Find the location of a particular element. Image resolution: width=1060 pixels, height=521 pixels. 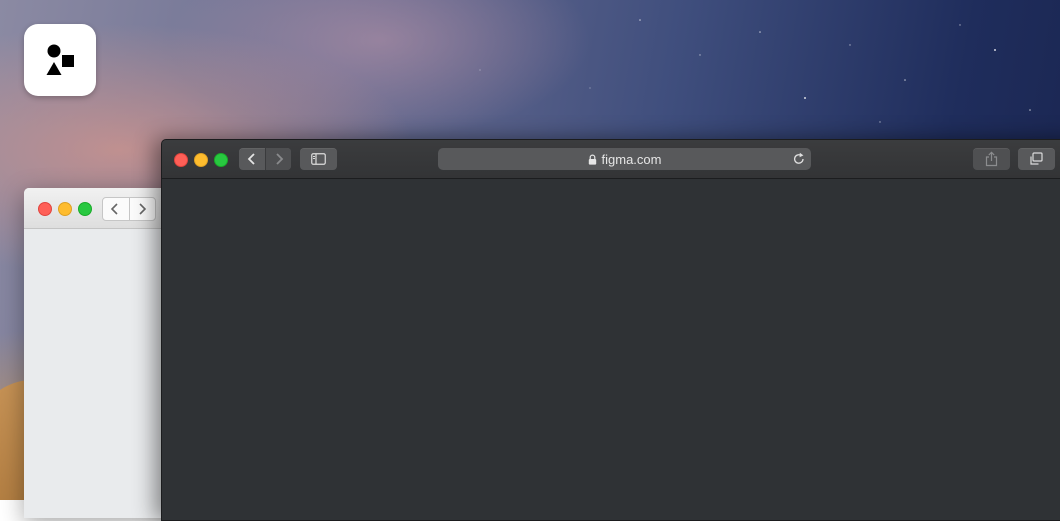

background-window-nav is located at coordinates (129, 209).